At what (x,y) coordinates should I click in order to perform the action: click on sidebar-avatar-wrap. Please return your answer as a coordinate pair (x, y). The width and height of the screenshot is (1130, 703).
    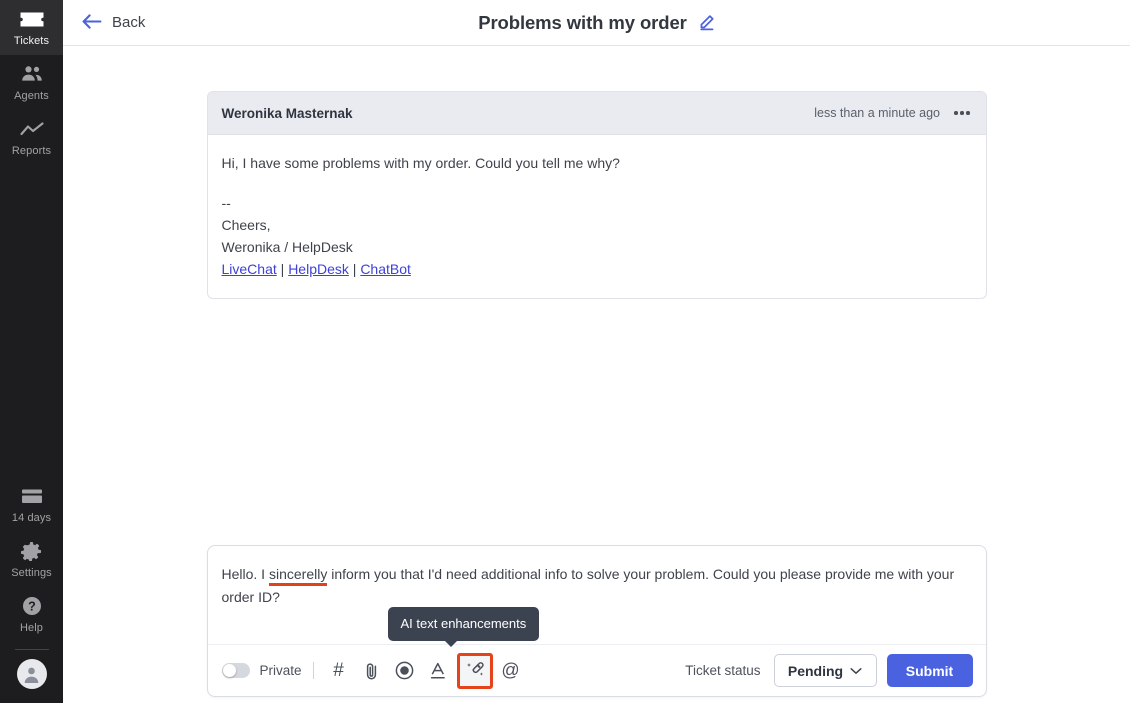
    Looking at the image, I should click on (31, 678).